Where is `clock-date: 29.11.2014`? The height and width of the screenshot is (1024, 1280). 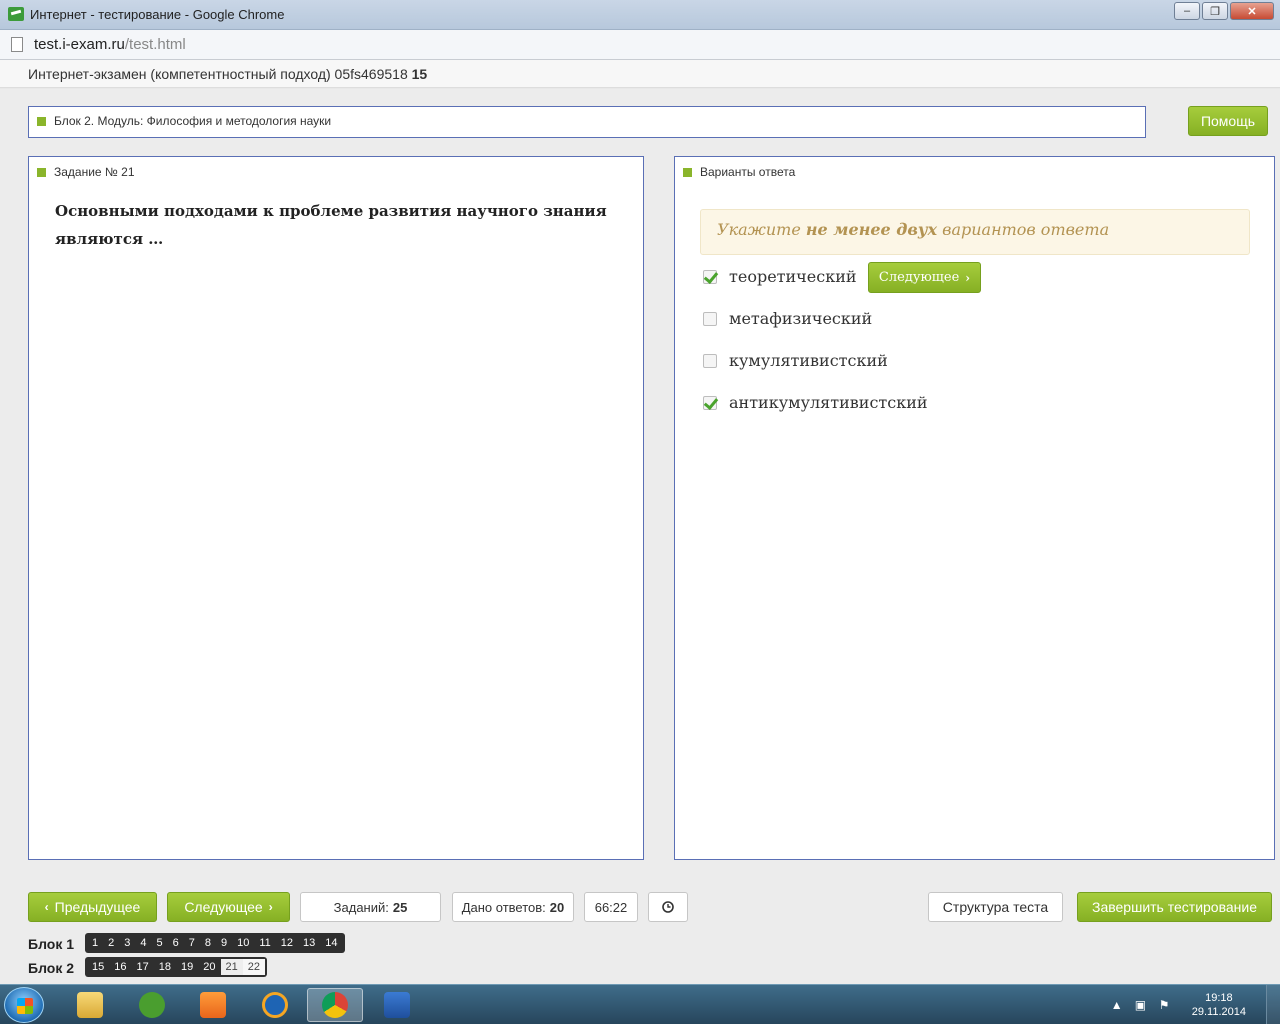 clock-date: 29.11.2014 is located at coordinates (1218, 1012).